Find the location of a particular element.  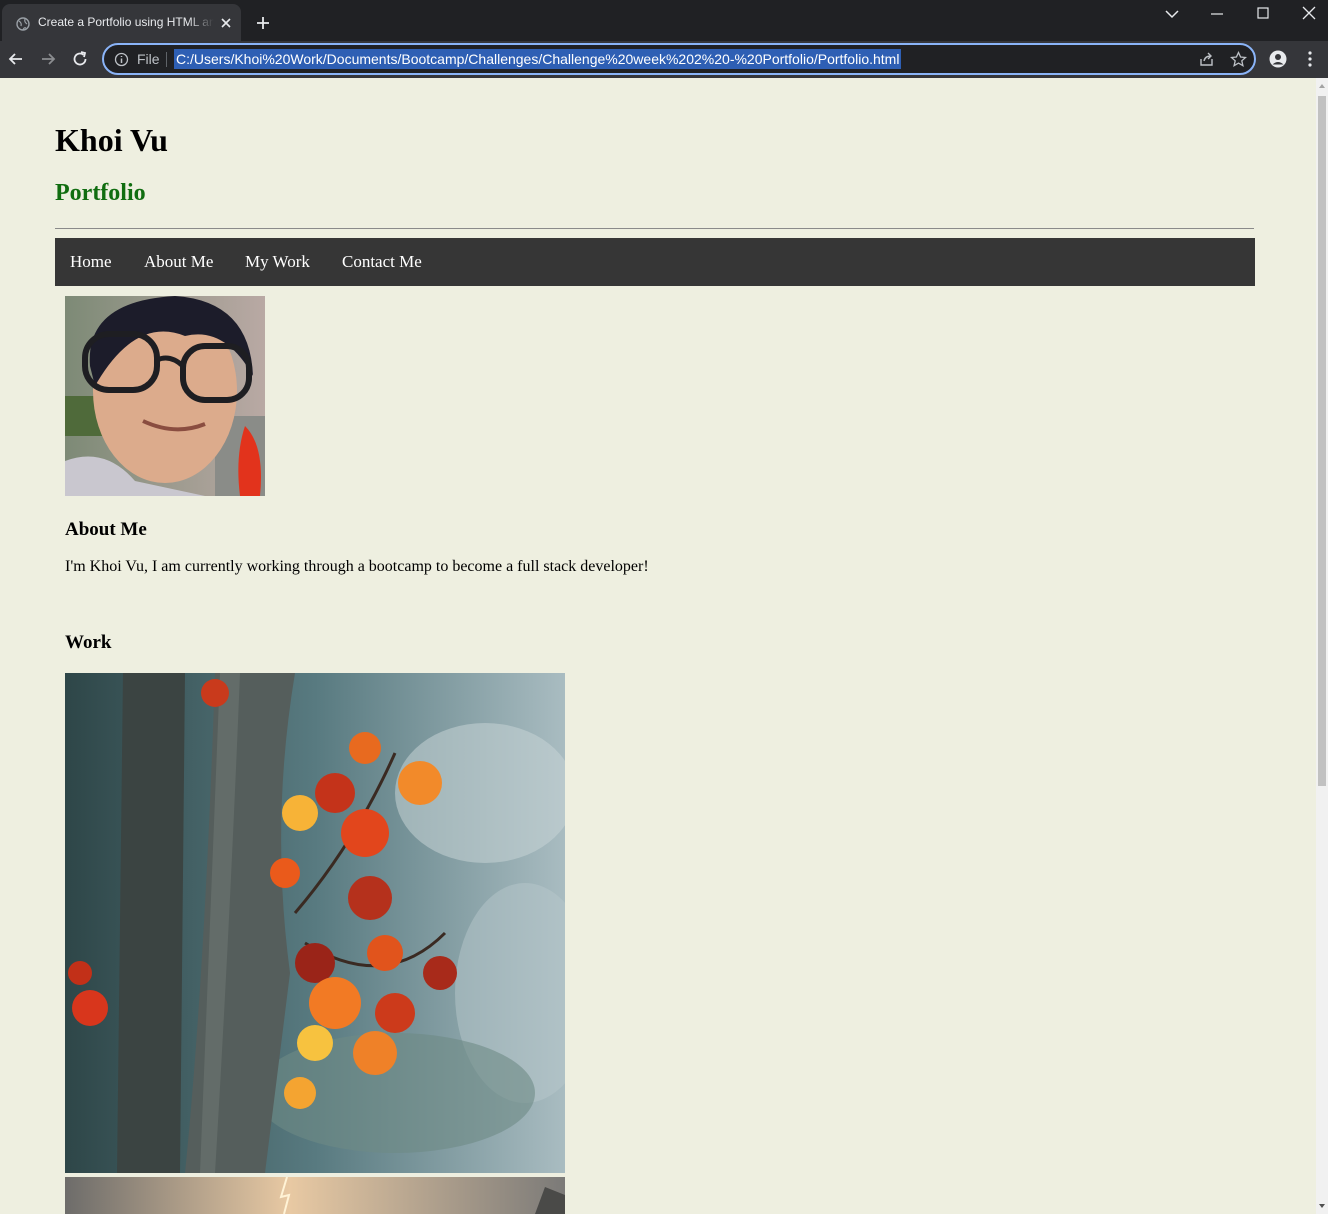

profile-photo is located at coordinates (165, 396).